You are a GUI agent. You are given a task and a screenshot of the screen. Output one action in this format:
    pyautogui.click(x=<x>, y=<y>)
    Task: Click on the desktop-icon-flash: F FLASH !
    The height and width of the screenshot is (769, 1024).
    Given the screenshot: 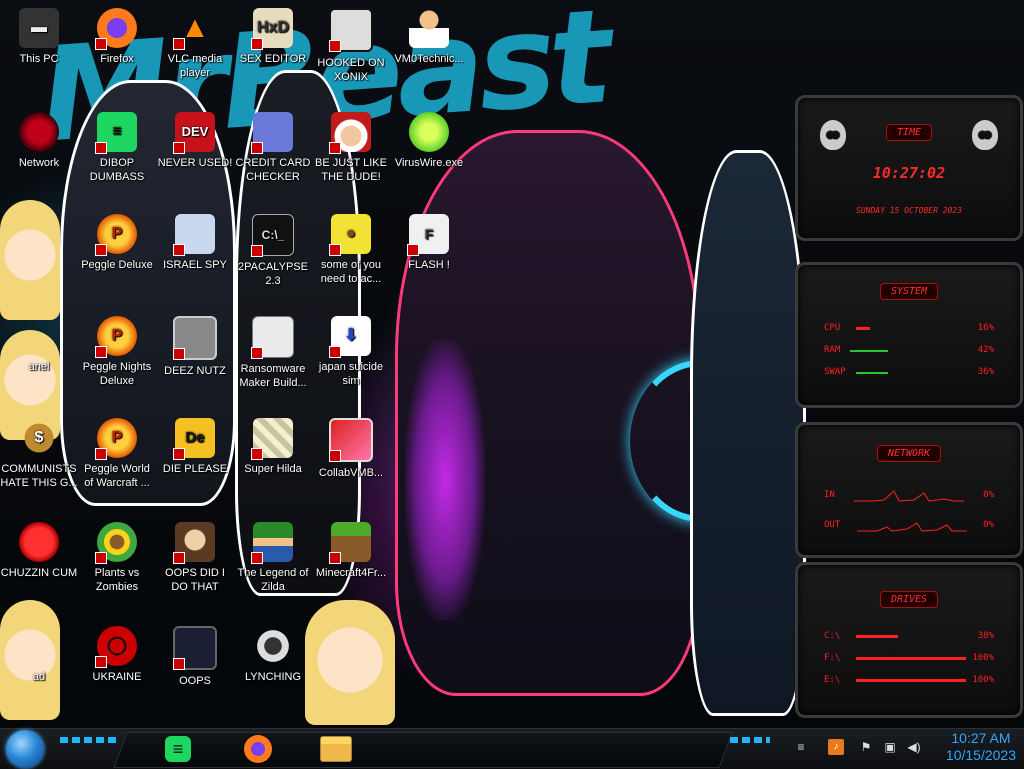 What is the action you would take?
    pyautogui.click(x=429, y=243)
    